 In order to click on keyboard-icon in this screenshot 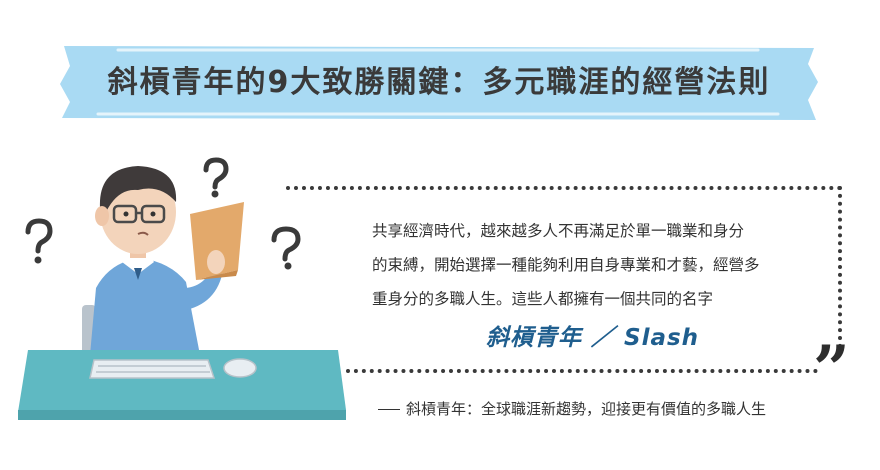, I will do `click(152, 369)`.